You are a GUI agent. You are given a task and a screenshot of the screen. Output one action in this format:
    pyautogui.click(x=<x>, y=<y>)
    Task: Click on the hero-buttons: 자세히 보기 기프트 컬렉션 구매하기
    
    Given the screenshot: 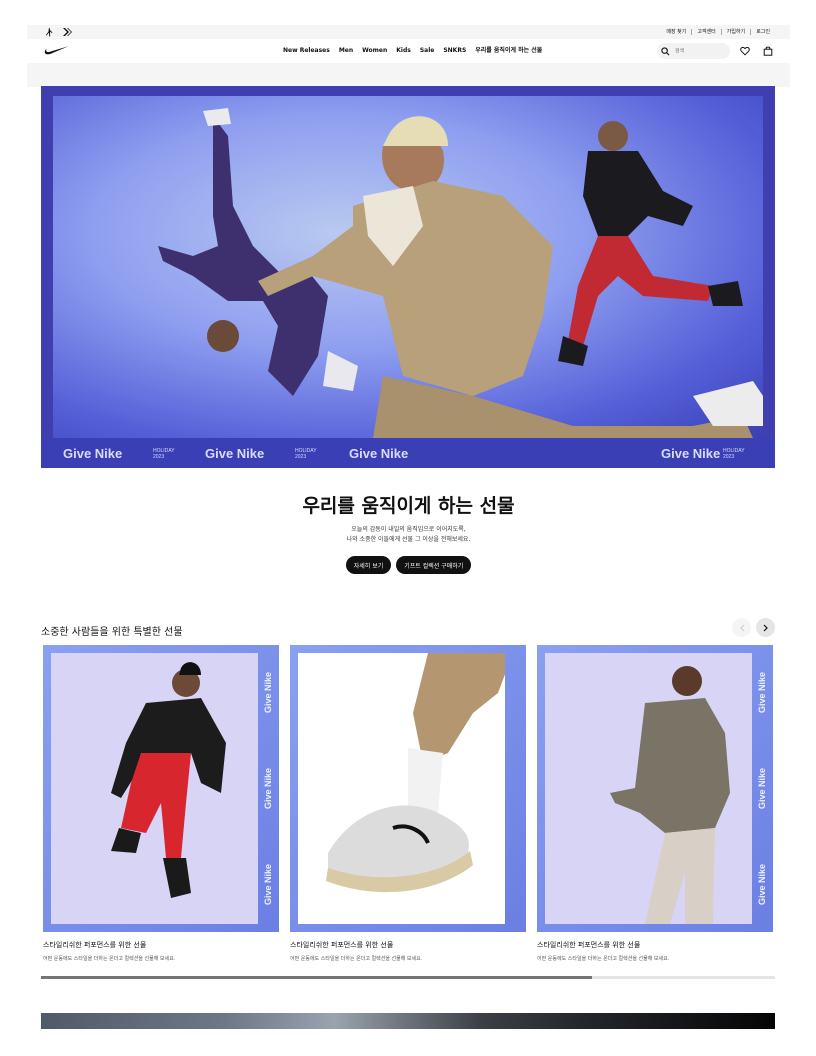 What is the action you would take?
    pyautogui.click(x=408, y=565)
    